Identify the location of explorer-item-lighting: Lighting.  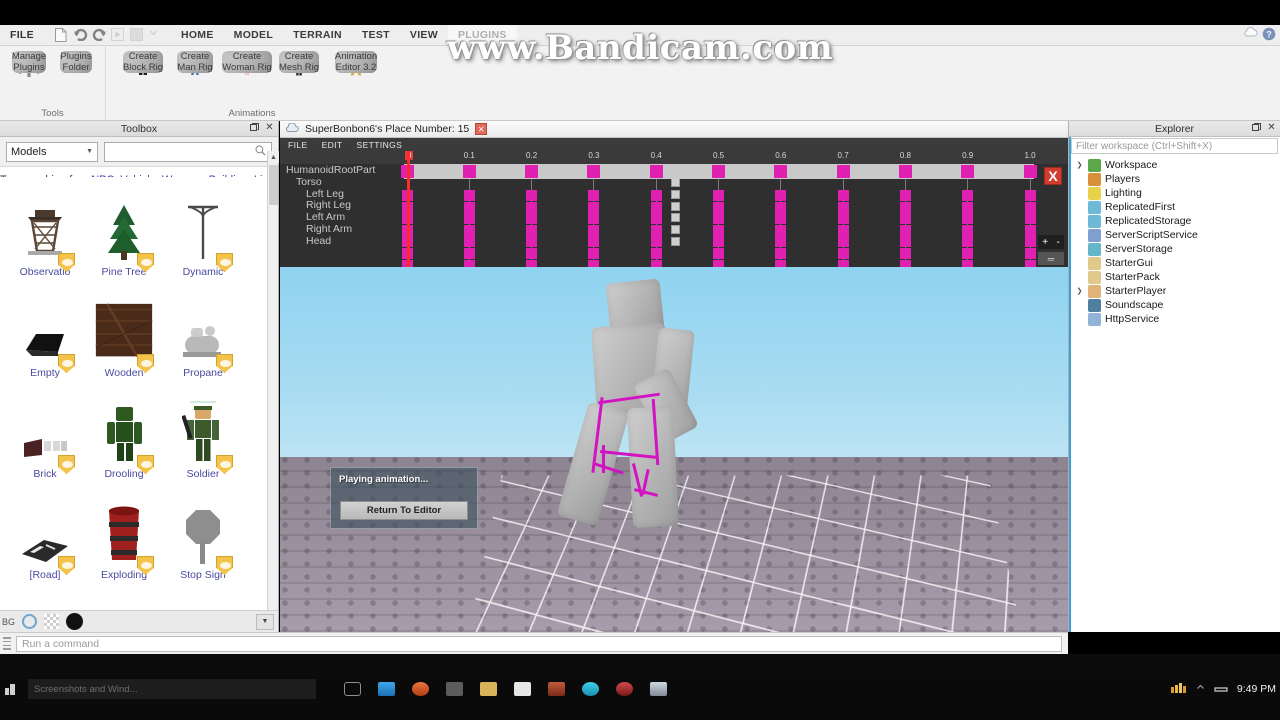
(1174, 193).